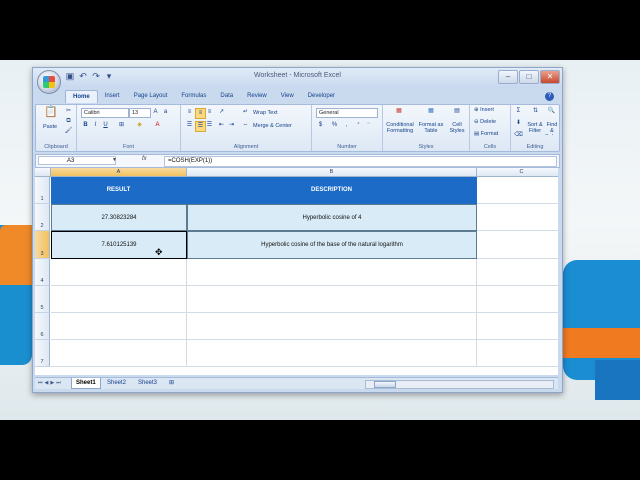 The image size is (640, 480). Describe the element at coordinates (42, 245) in the screenshot. I see `row-header-3: 3` at that location.